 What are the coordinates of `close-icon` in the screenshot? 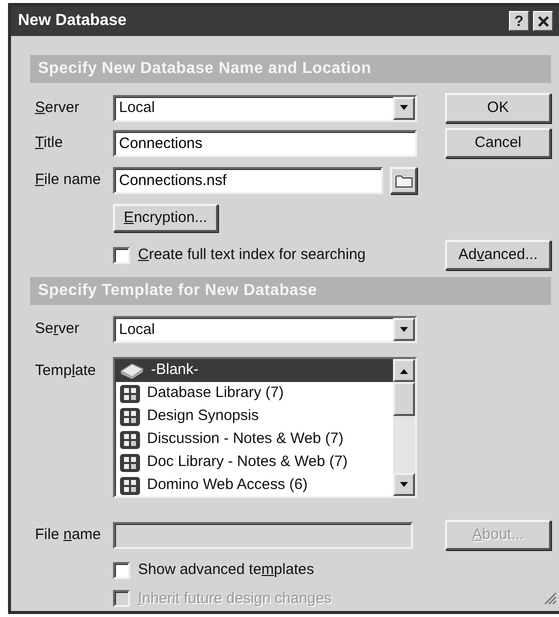 It's located at (543, 21).